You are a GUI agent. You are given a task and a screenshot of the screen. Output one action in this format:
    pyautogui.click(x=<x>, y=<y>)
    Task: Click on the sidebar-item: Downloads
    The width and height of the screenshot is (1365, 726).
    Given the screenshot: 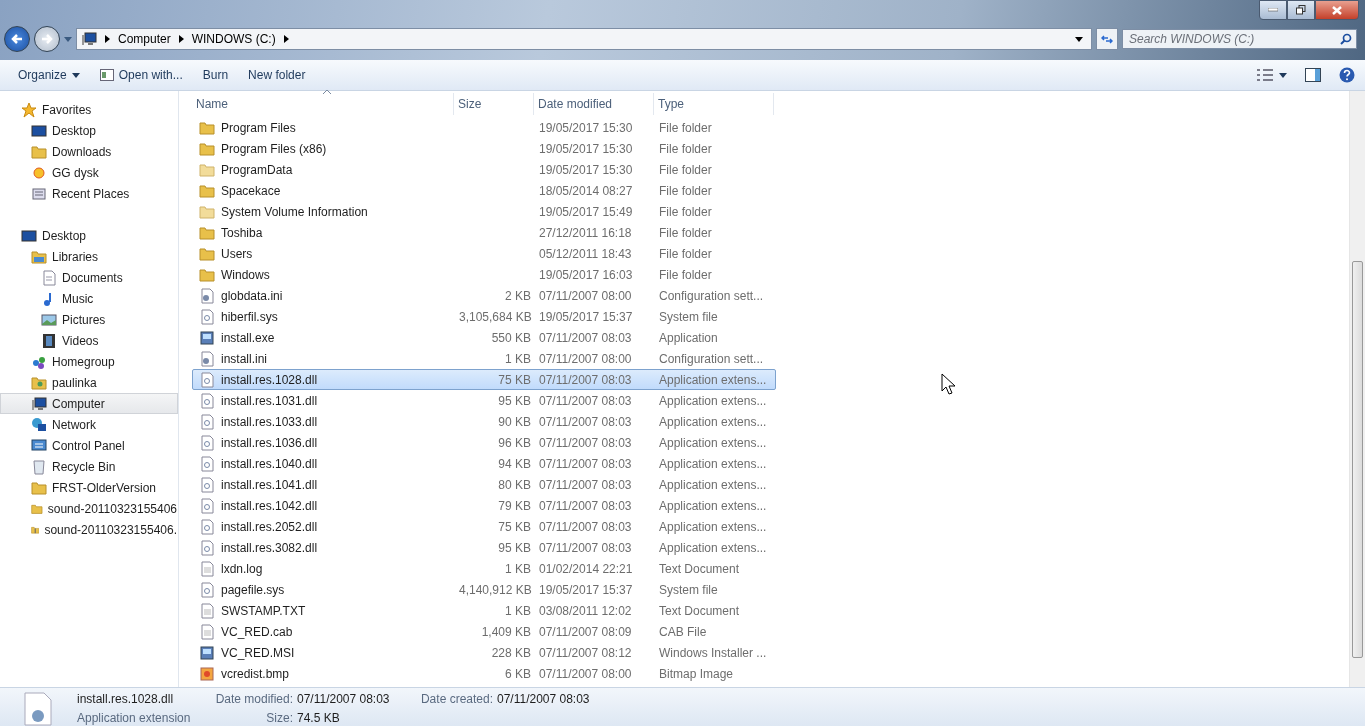 What is the action you would take?
    pyautogui.click(x=89, y=151)
    